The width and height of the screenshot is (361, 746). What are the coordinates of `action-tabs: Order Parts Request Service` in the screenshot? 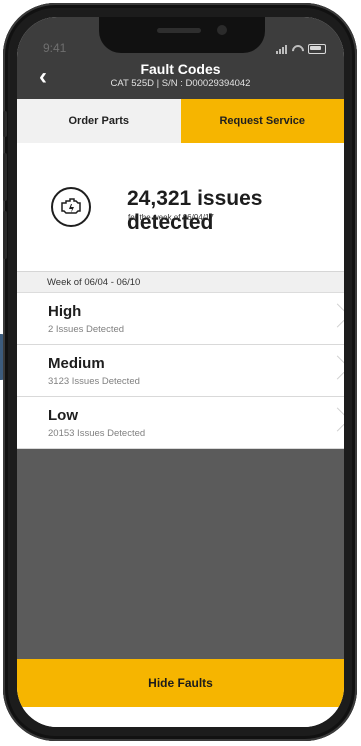 It's located at (180, 121).